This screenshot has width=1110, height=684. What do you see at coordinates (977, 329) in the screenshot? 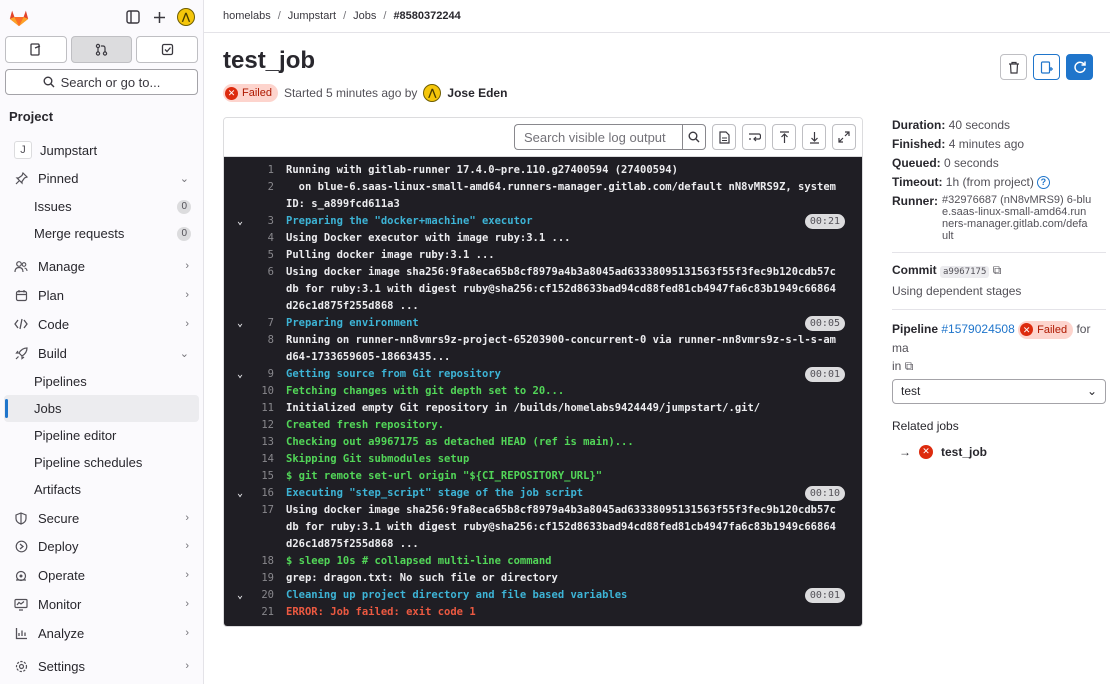
I see `pipeline-link: #1579024508` at bounding box center [977, 329].